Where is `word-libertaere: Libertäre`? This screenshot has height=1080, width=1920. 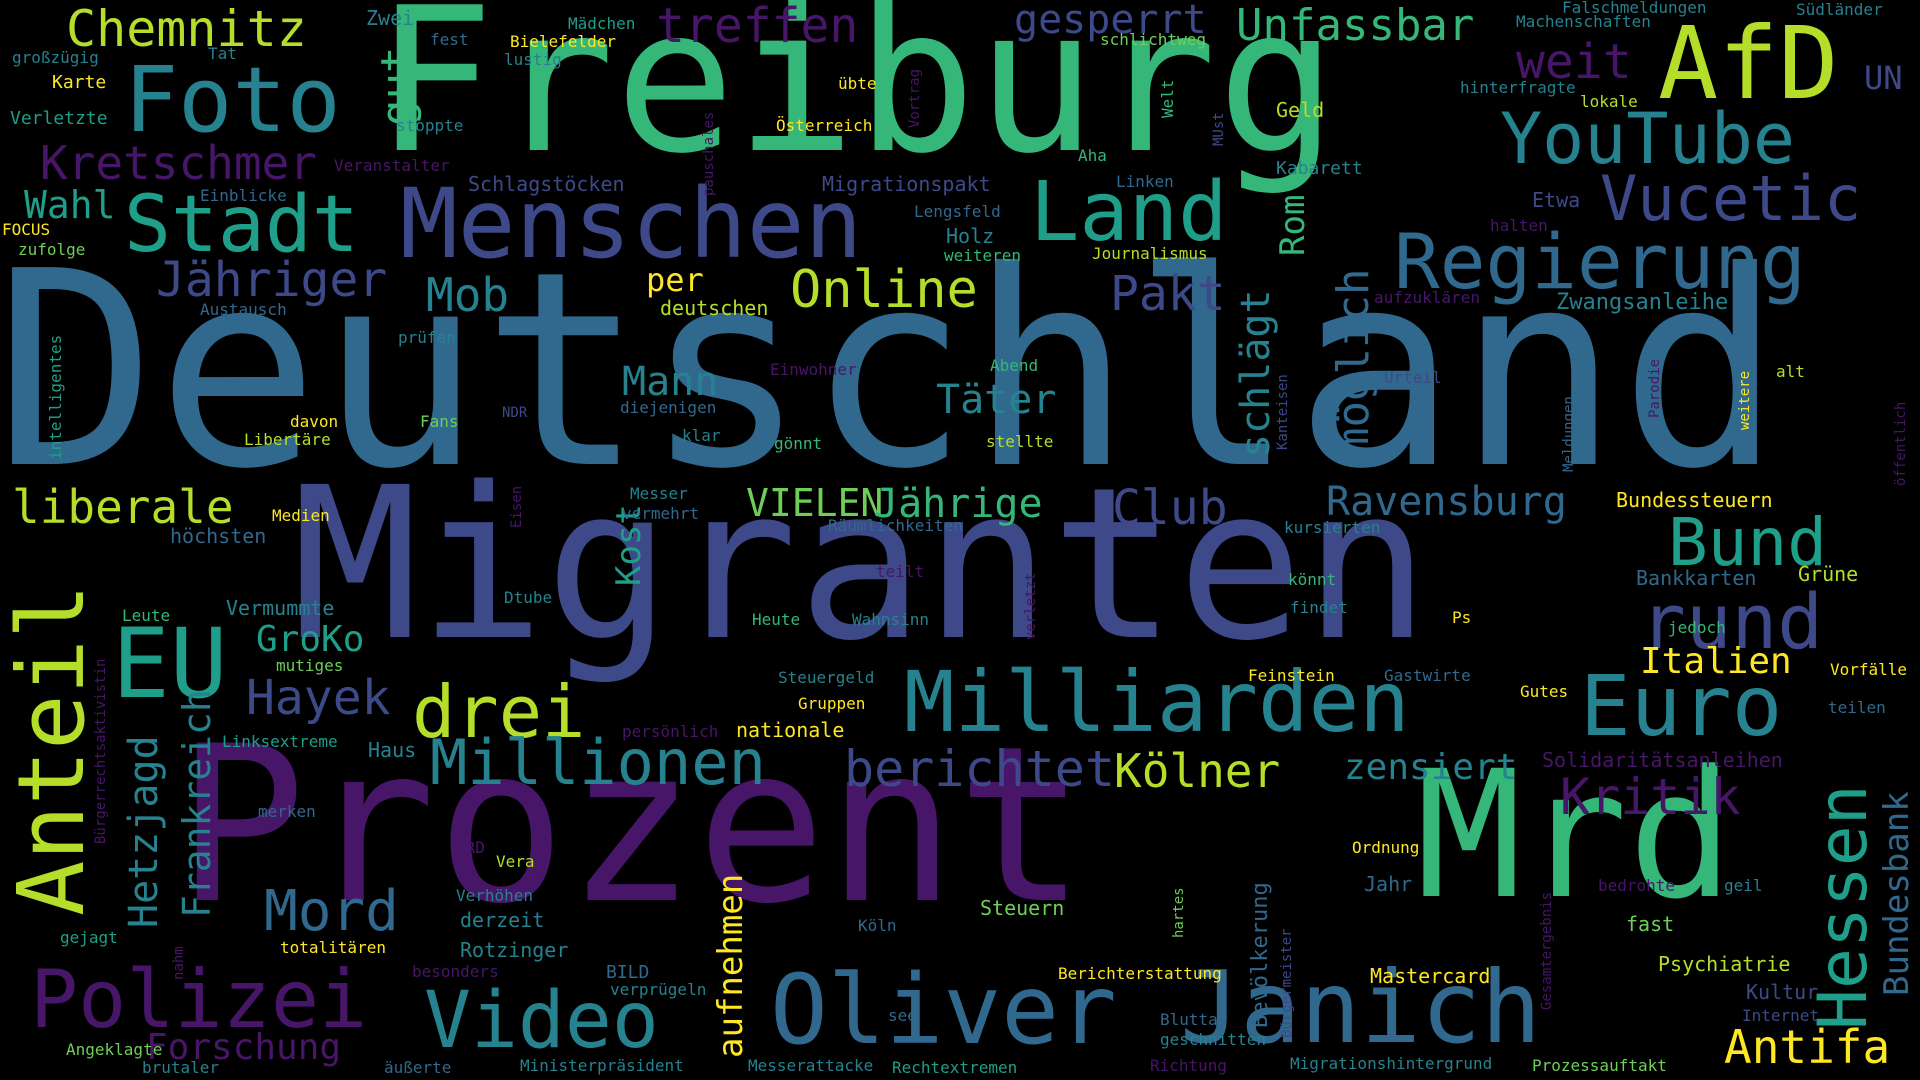
word-libertaere: Libertäre is located at coordinates (287, 439).